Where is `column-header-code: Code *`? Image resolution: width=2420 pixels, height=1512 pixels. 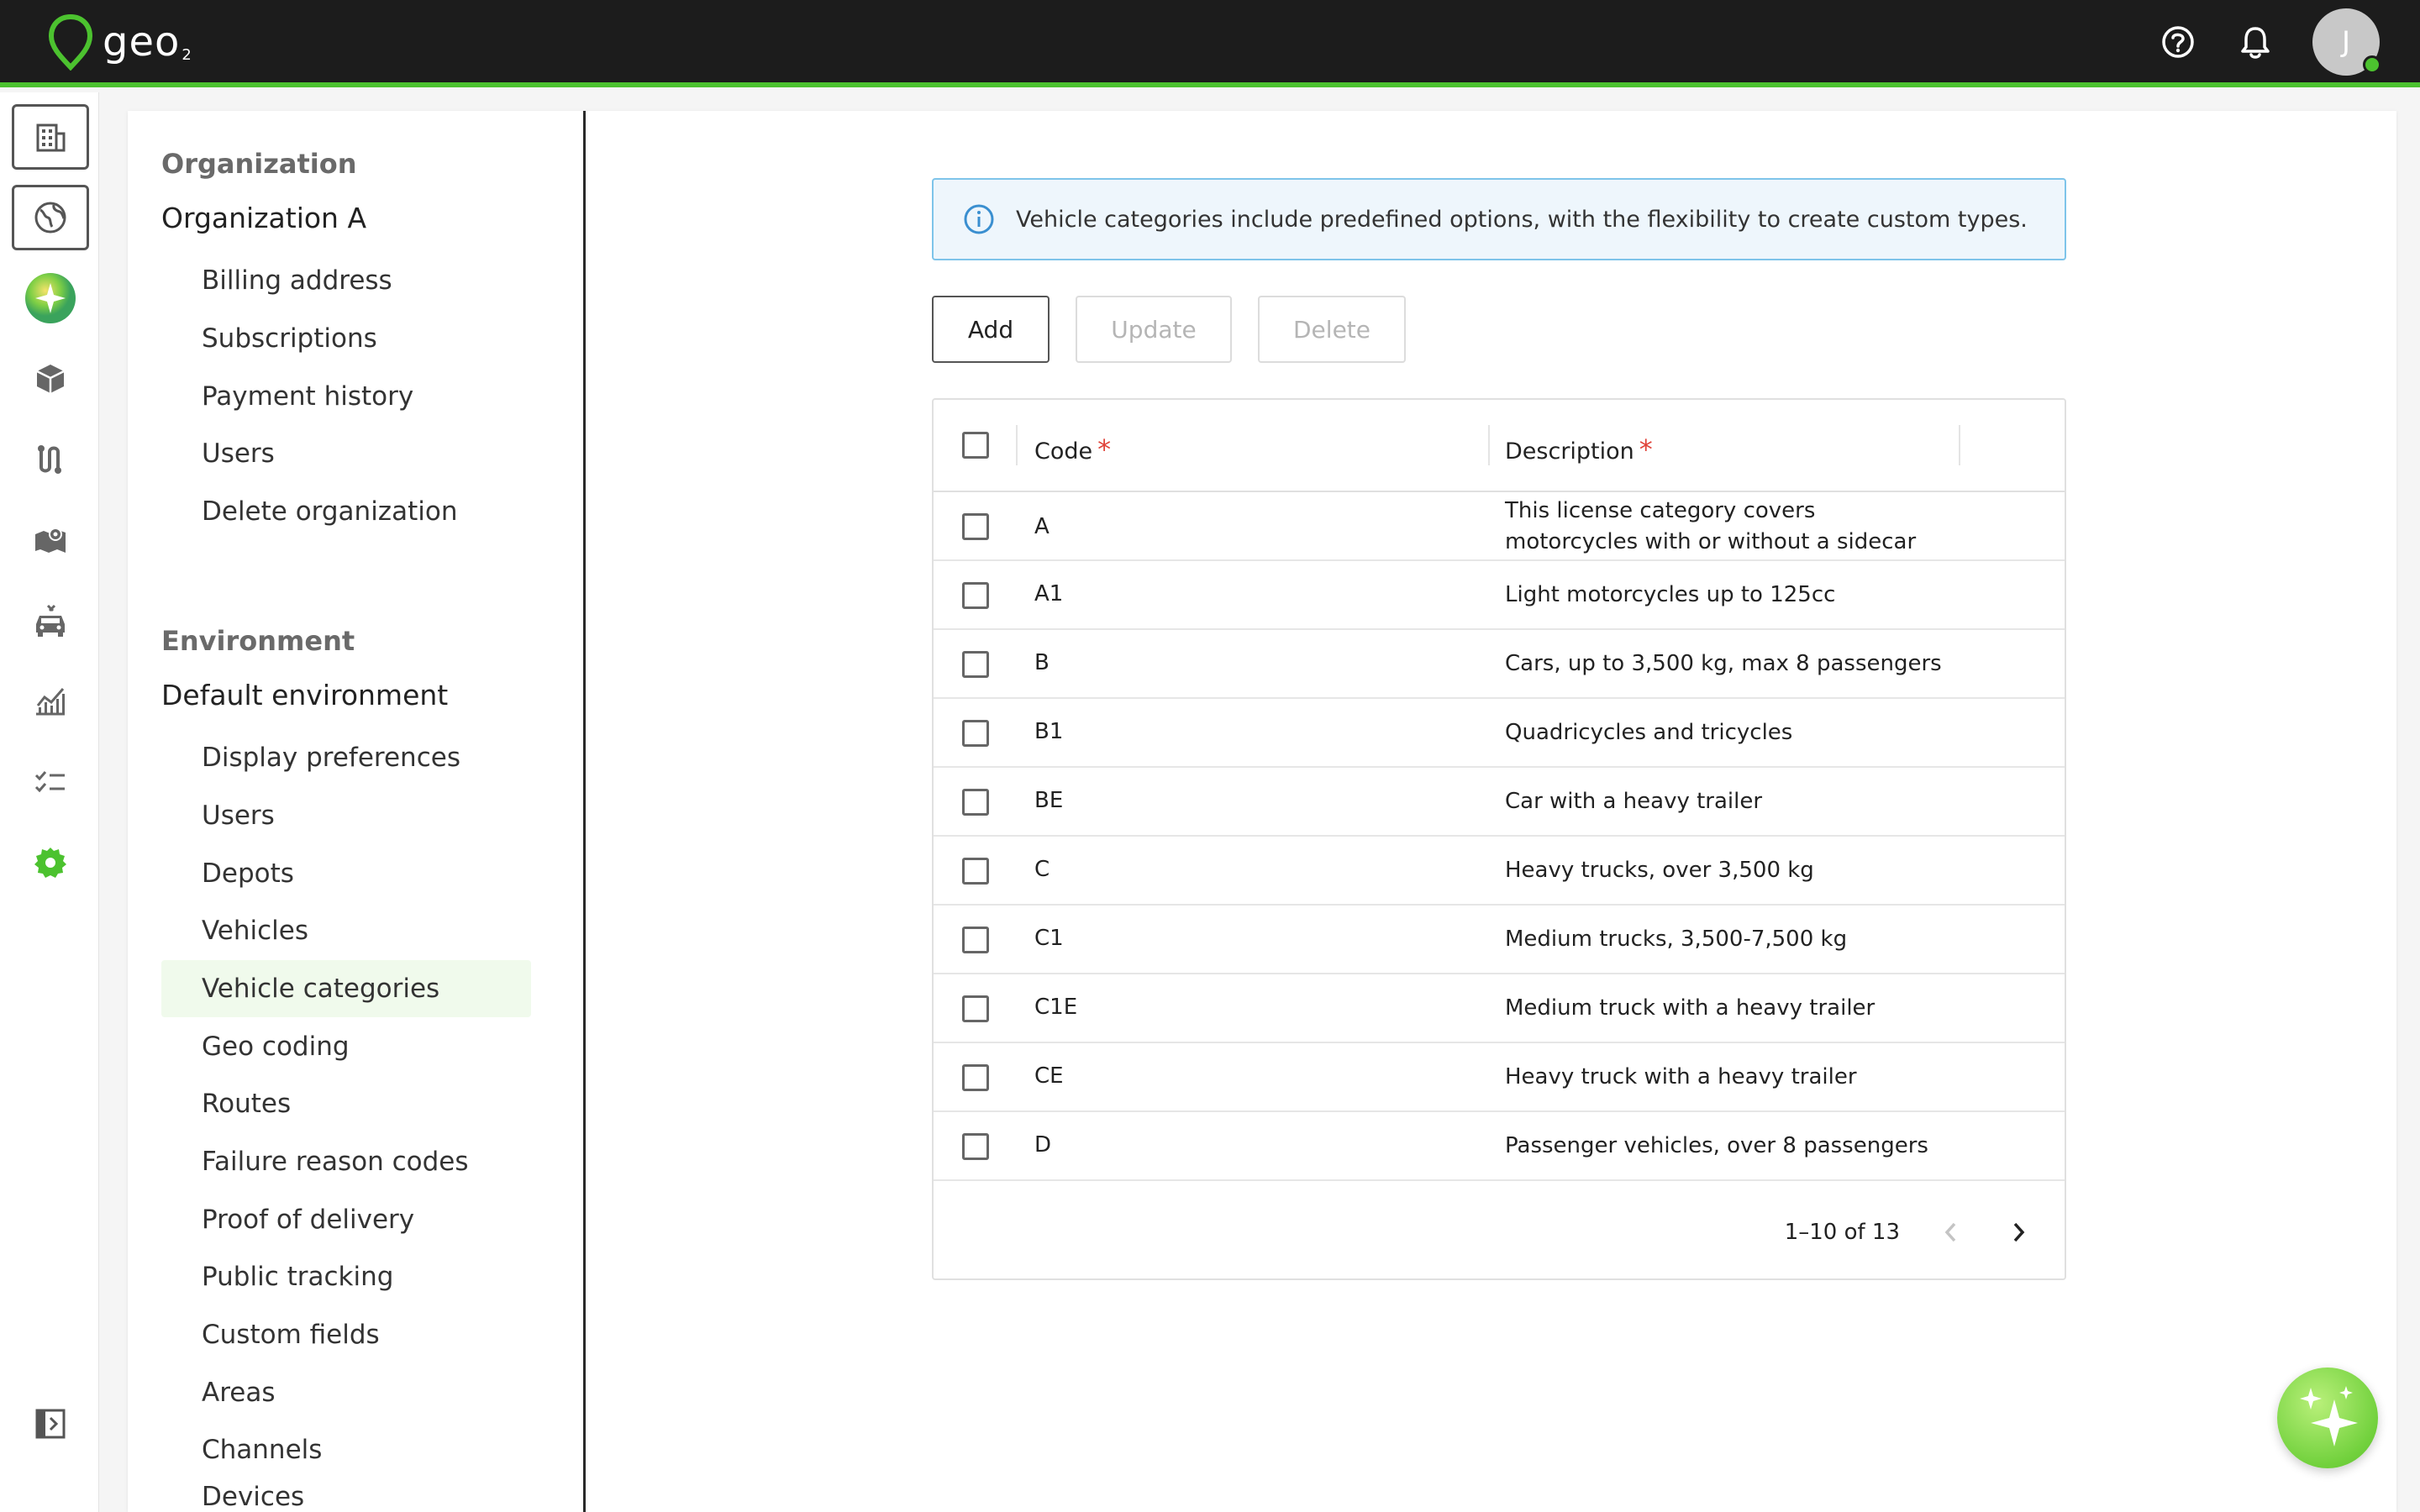
column-header-code: Code * is located at coordinates (1073, 449).